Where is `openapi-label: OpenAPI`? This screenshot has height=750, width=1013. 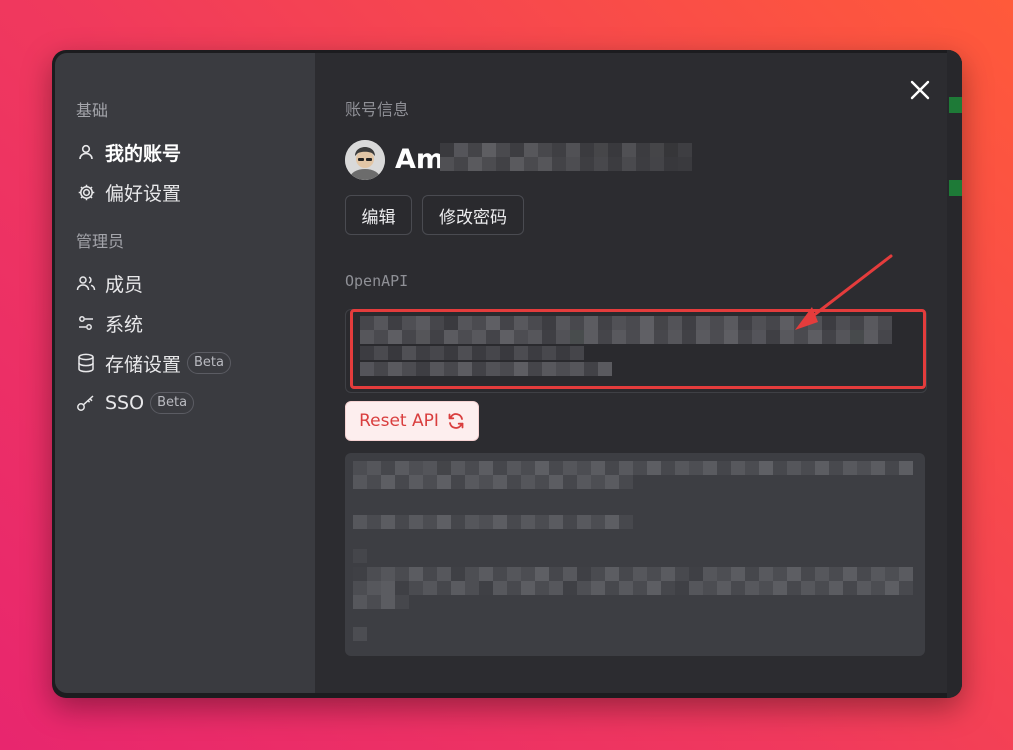
openapi-label: OpenAPI is located at coordinates (377, 281).